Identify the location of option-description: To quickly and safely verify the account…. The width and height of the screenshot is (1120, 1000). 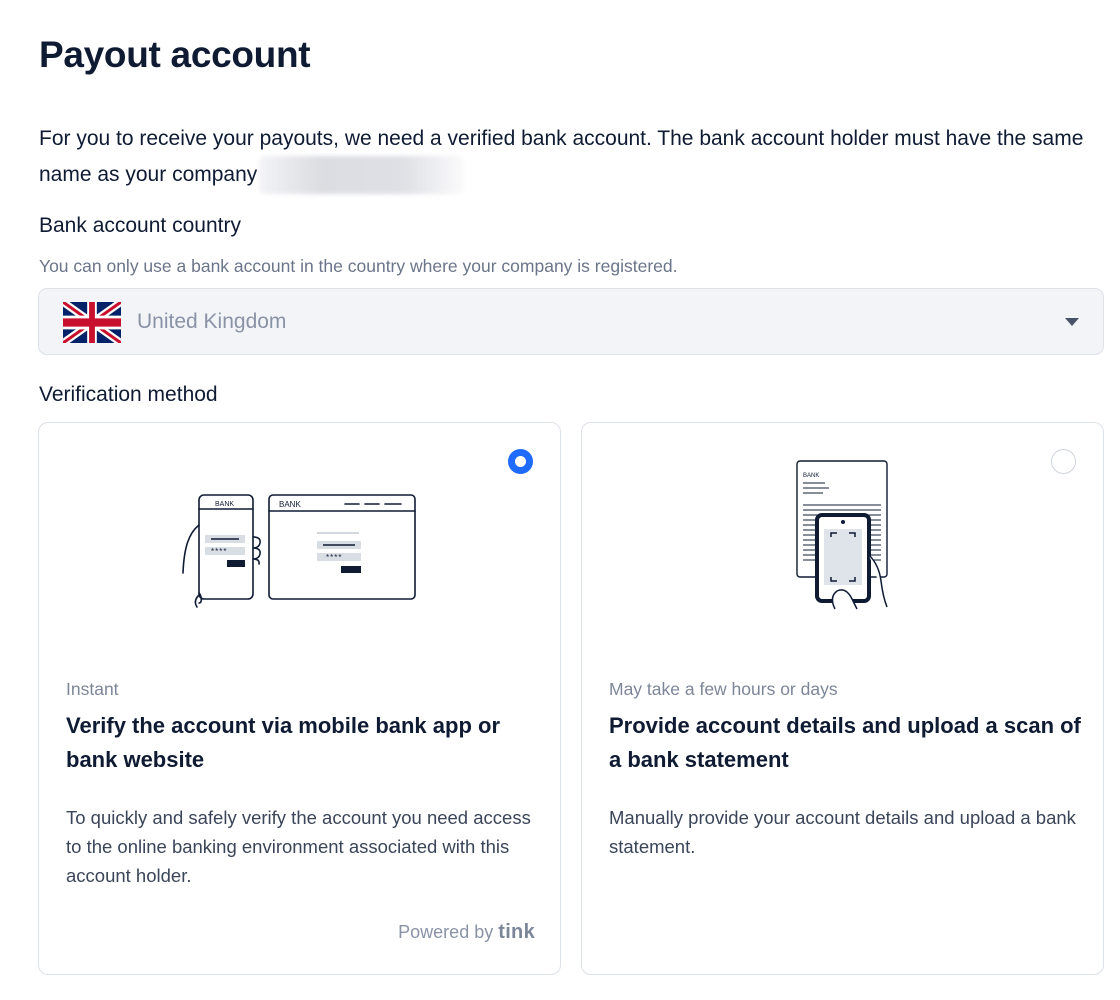
(298, 846).